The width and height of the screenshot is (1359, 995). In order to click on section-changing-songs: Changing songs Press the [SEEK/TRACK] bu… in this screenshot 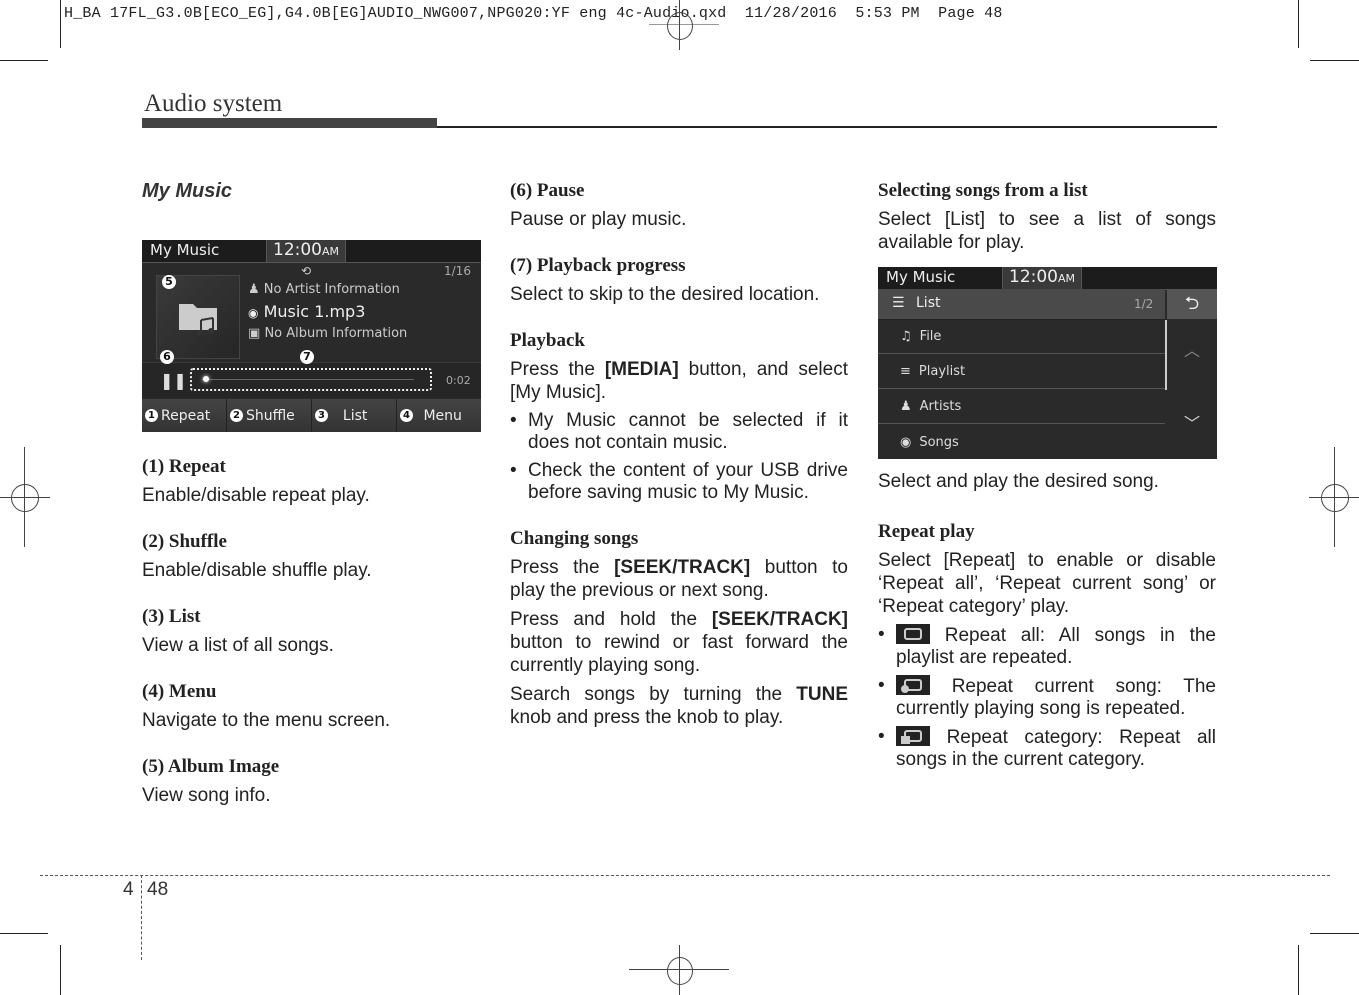, I will do `click(679, 628)`.